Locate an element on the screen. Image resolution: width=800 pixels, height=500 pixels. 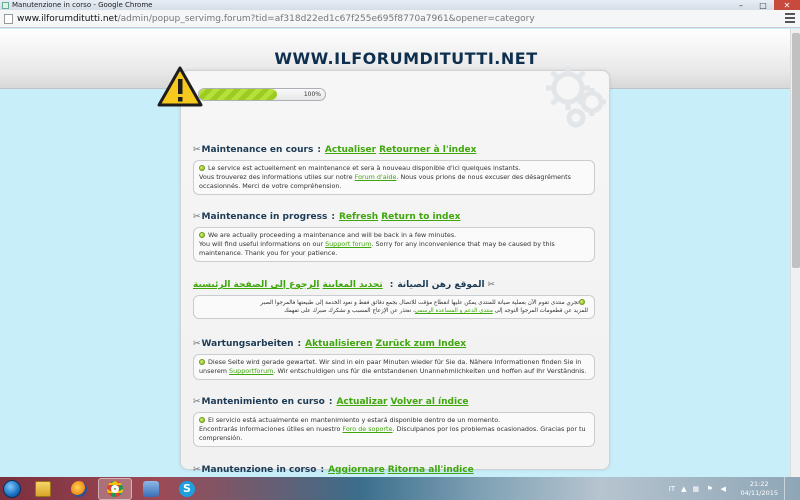
show-hidden-icons-icon: ▲ is located at coordinates (683, 489).